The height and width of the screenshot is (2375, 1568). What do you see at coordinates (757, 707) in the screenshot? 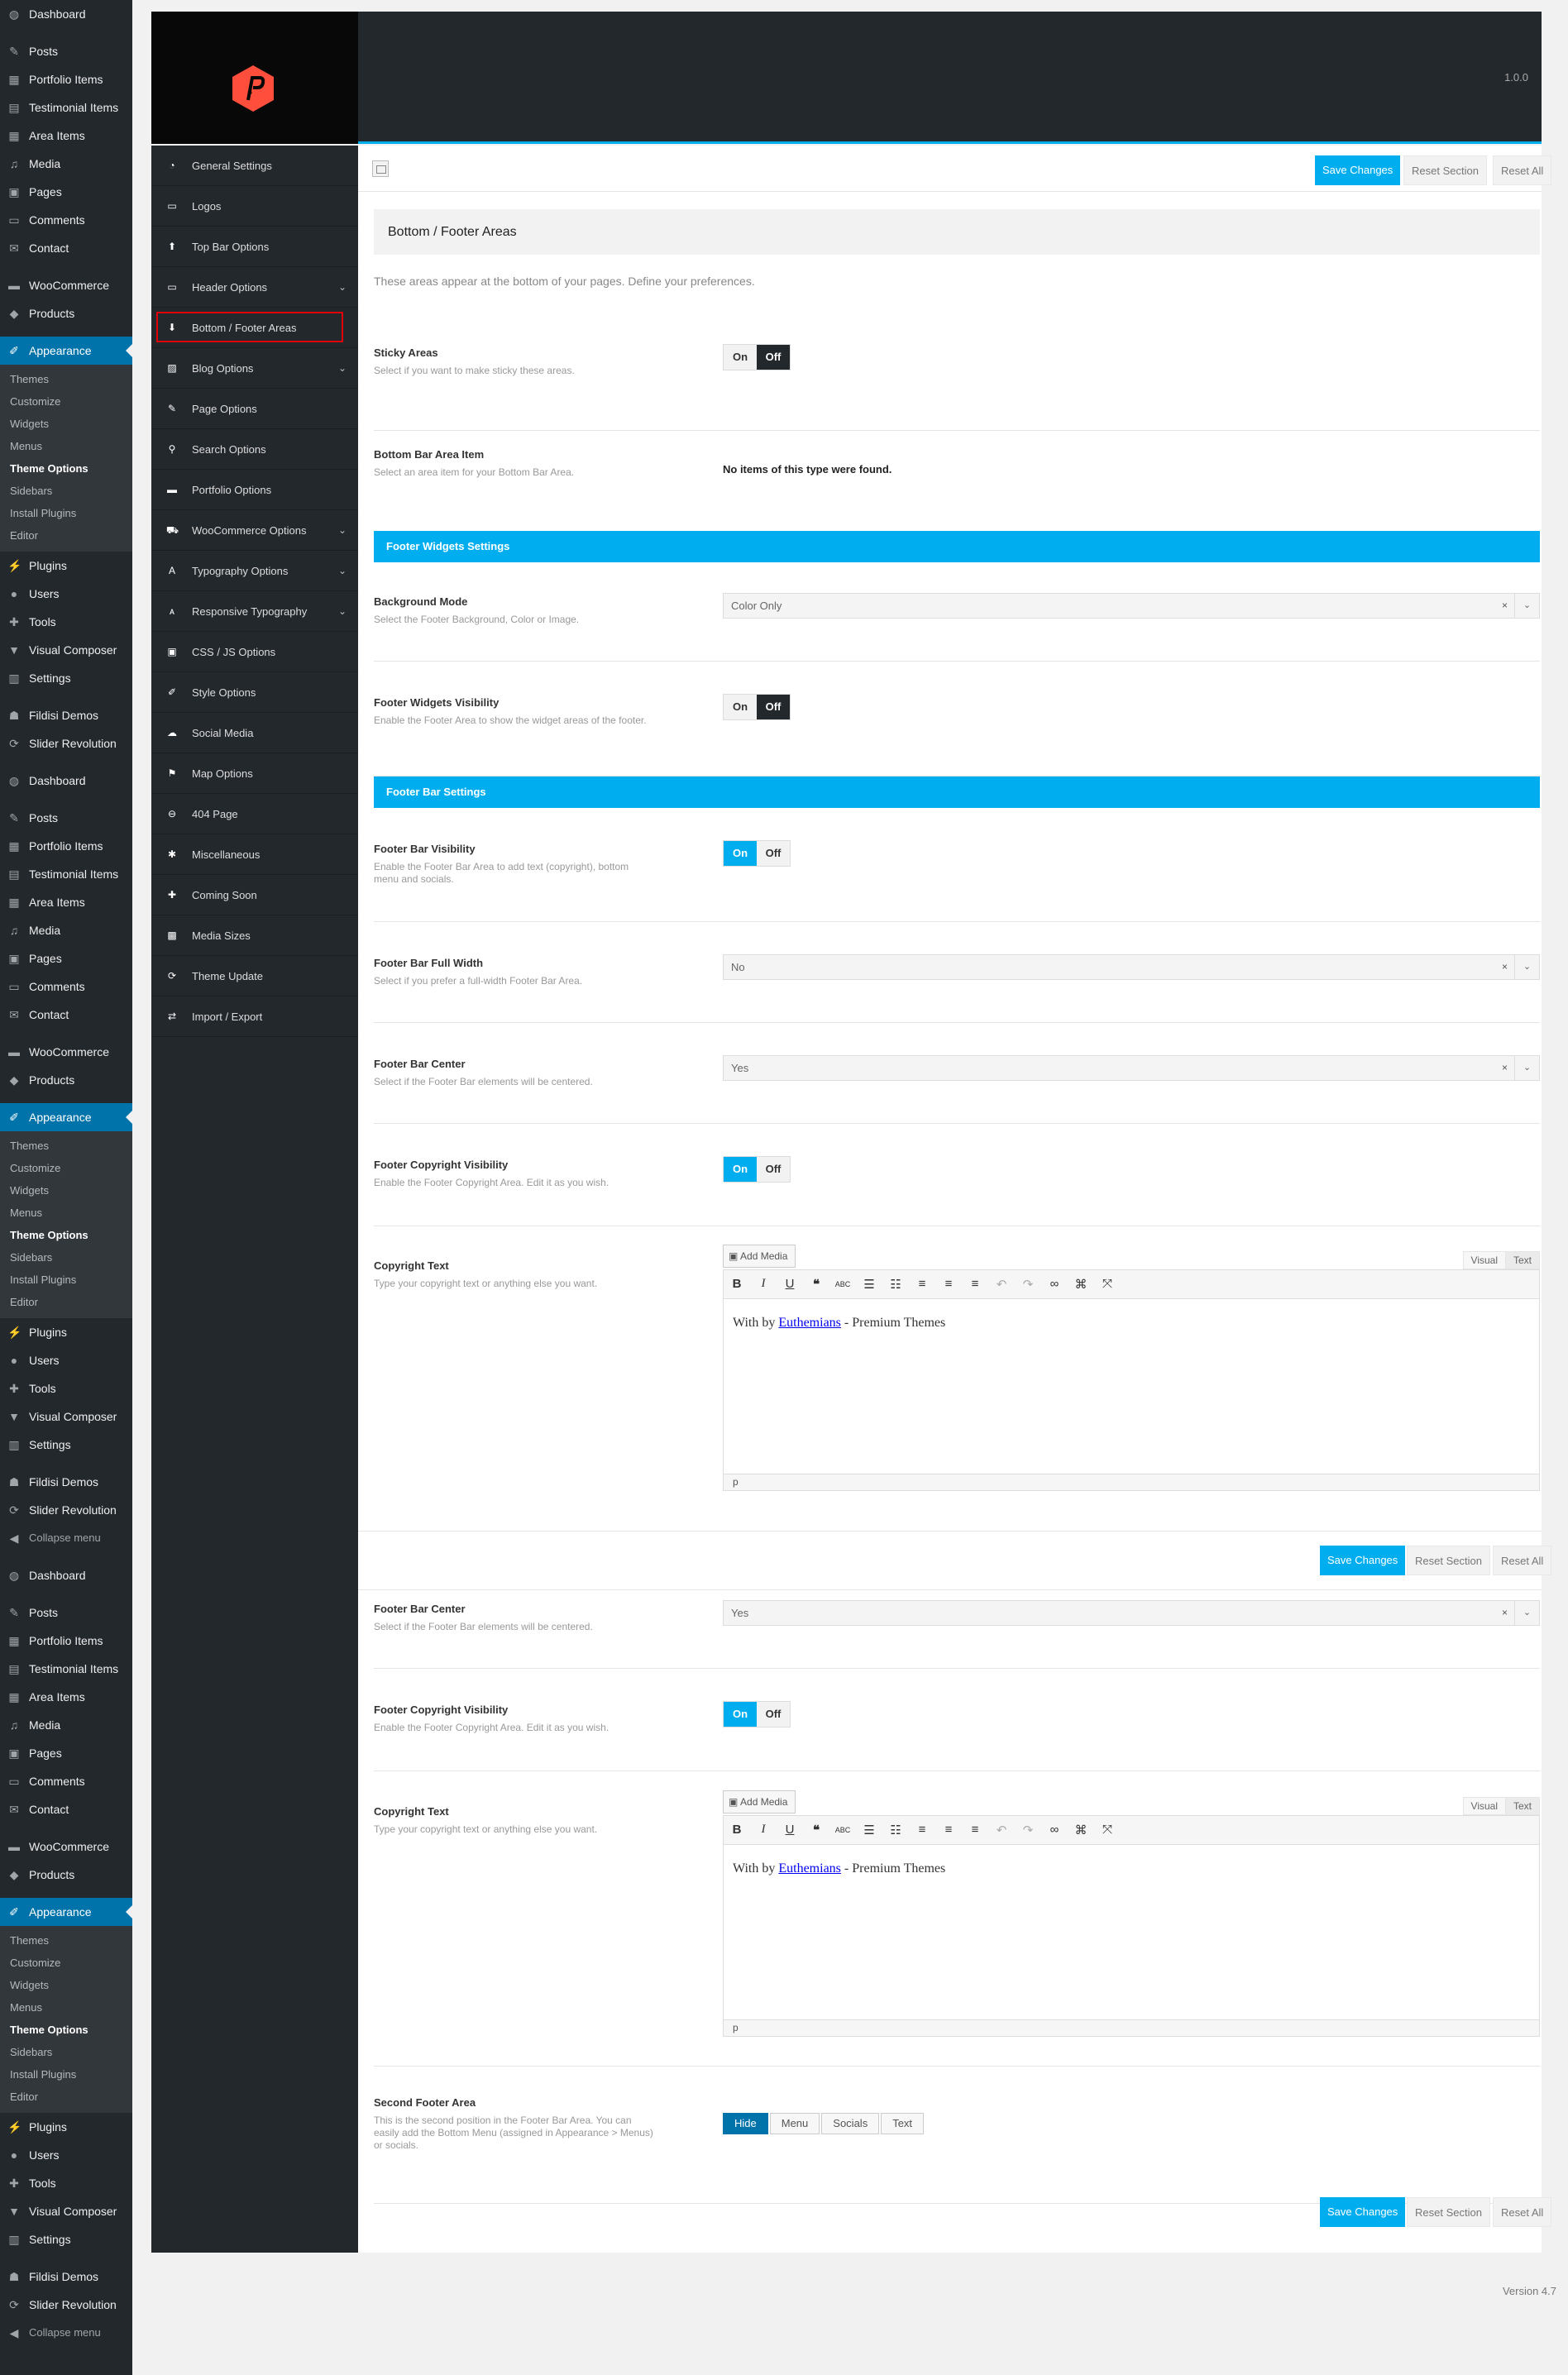
I see `footer-widgets-visibility-toggle: On Off` at bounding box center [757, 707].